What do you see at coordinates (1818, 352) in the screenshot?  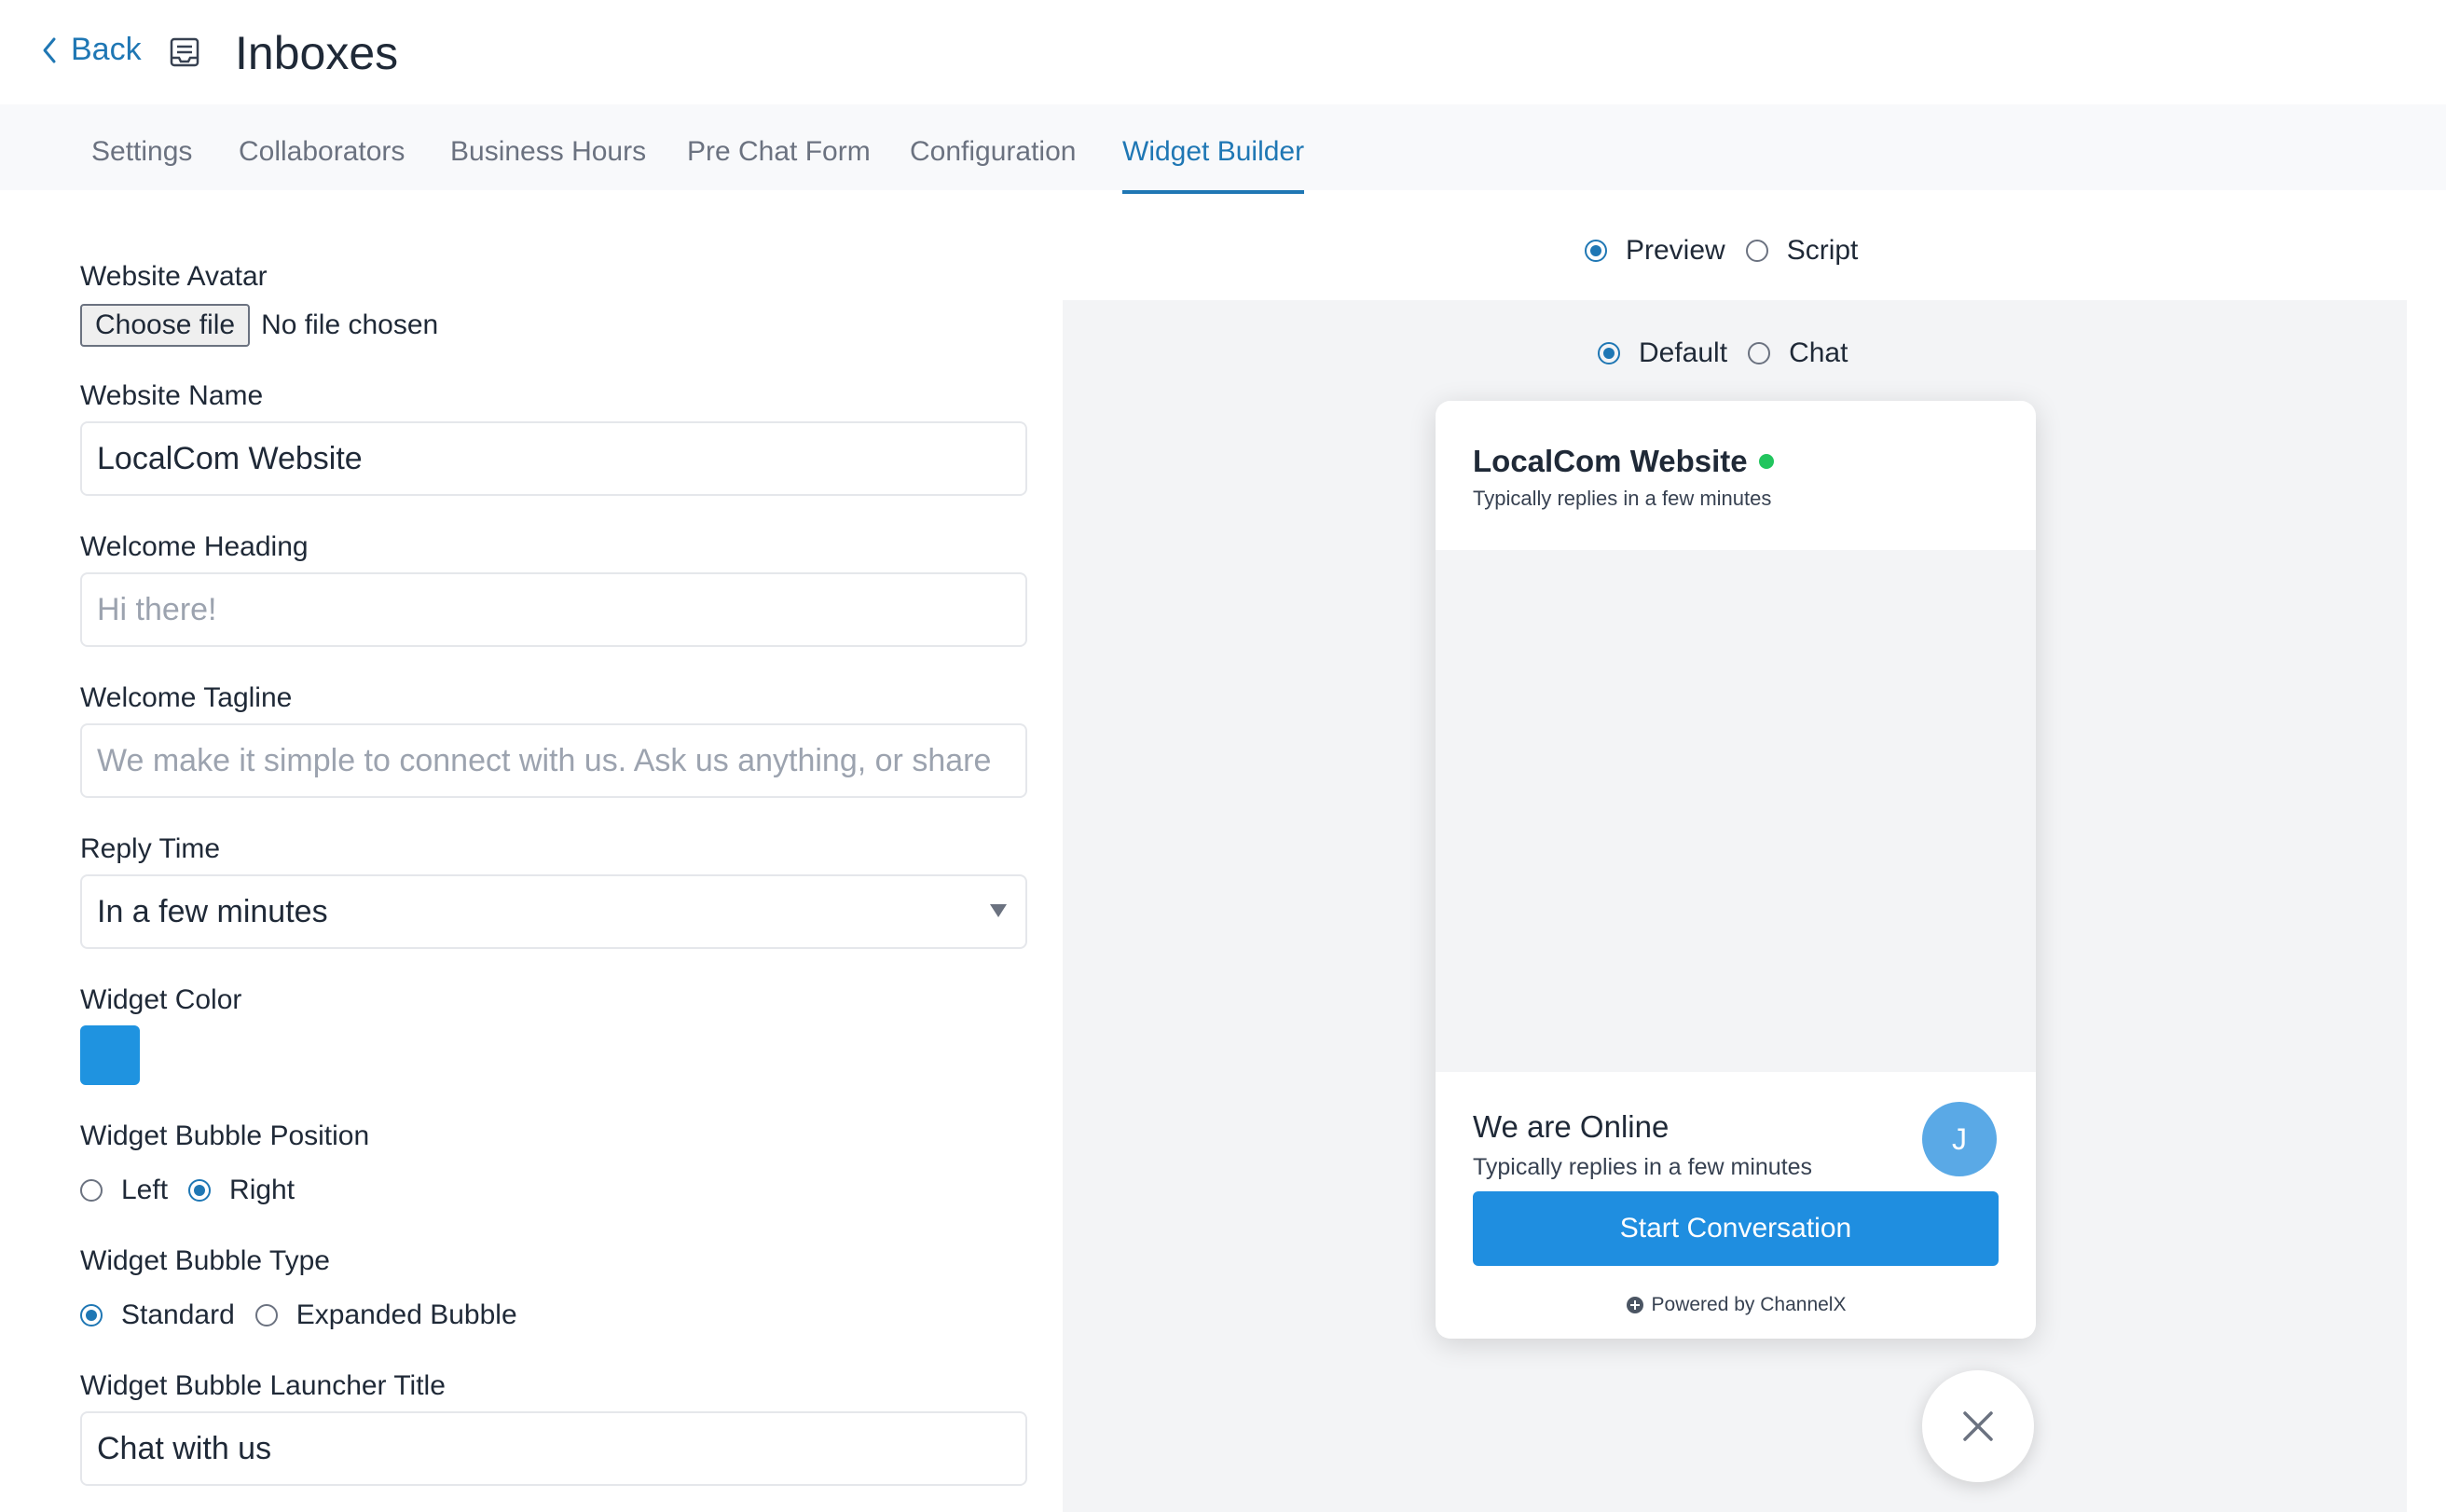 I see `chat-view-label: Chat` at bounding box center [1818, 352].